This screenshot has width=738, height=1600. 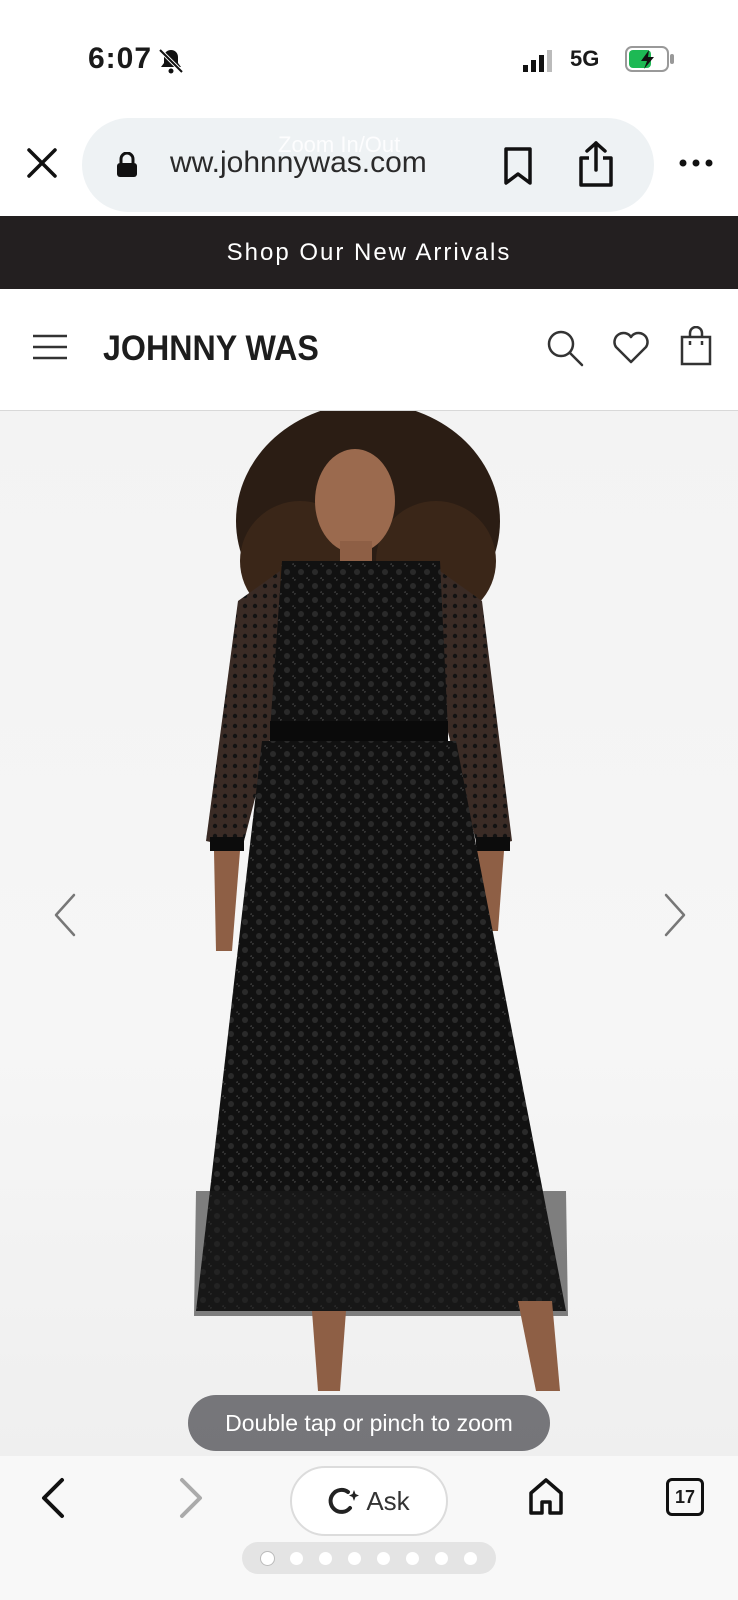 What do you see at coordinates (696, 346) in the screenshot?
I see `shopping-bag-icon` at bounding box center [696, 346].